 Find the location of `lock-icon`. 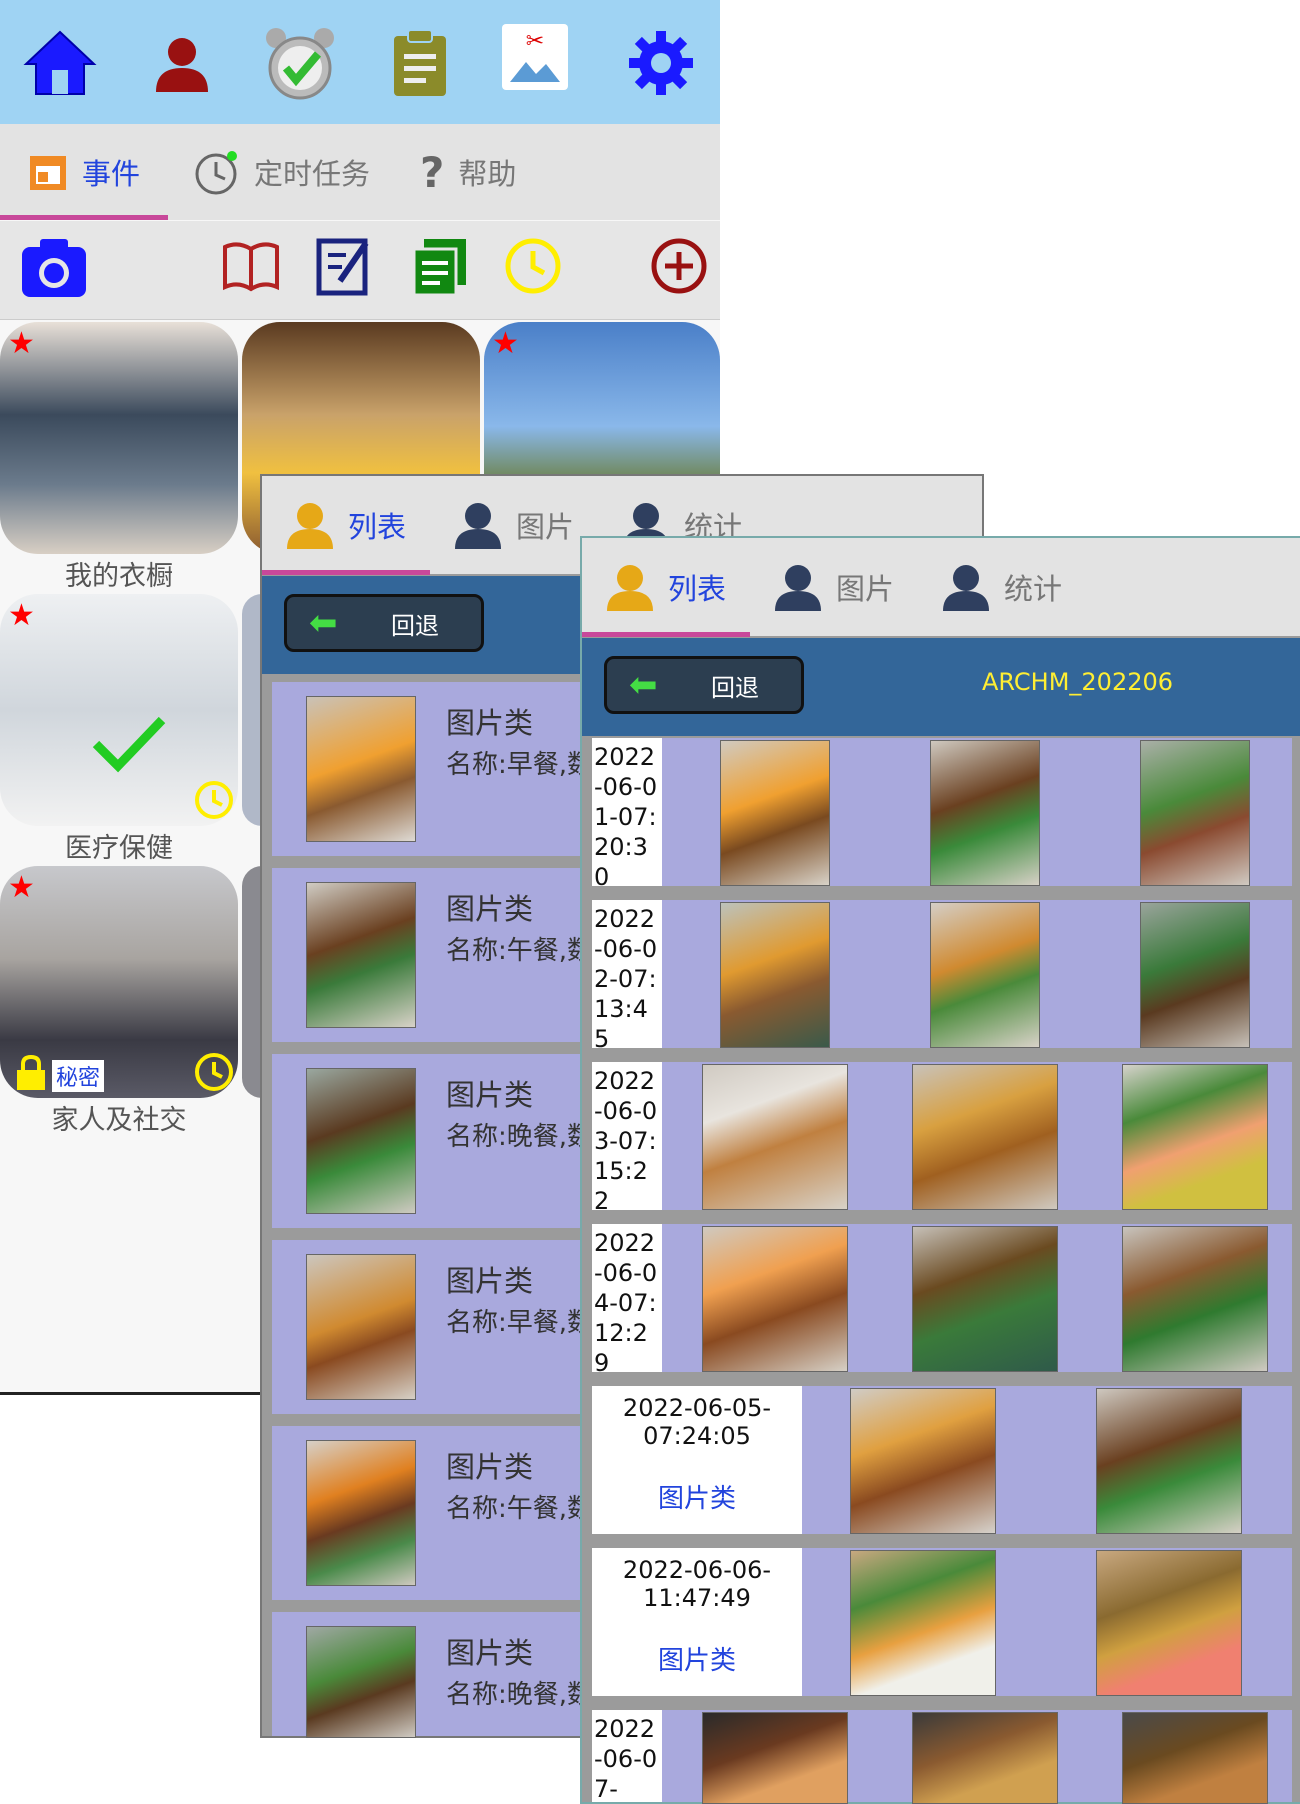

lock-icon is located at coordinates (31, 1072).